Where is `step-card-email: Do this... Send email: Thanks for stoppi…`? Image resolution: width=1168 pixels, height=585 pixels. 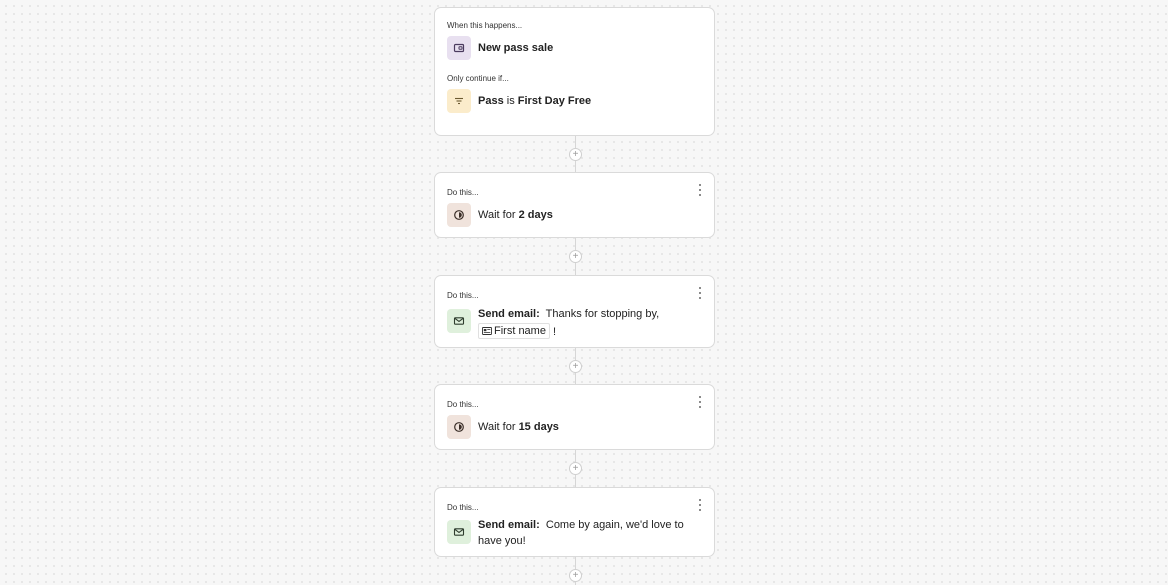
step-card-email: Do this... Send email: Thanks for stoppi… is located at coordinates (574, 311).